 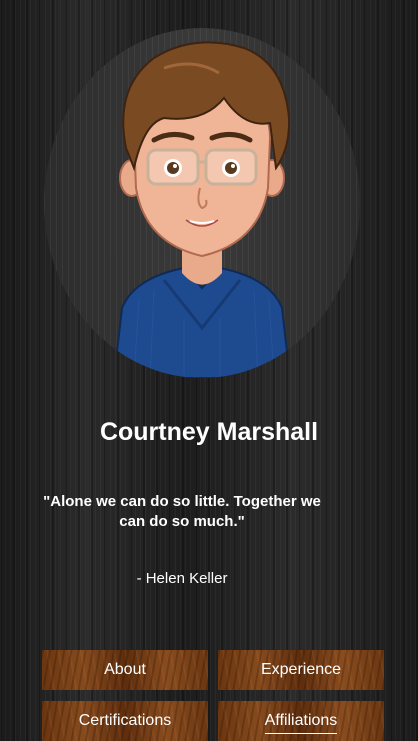 I want to click on affiliations-button-label: Affiliations, so click(x=301, y=721).